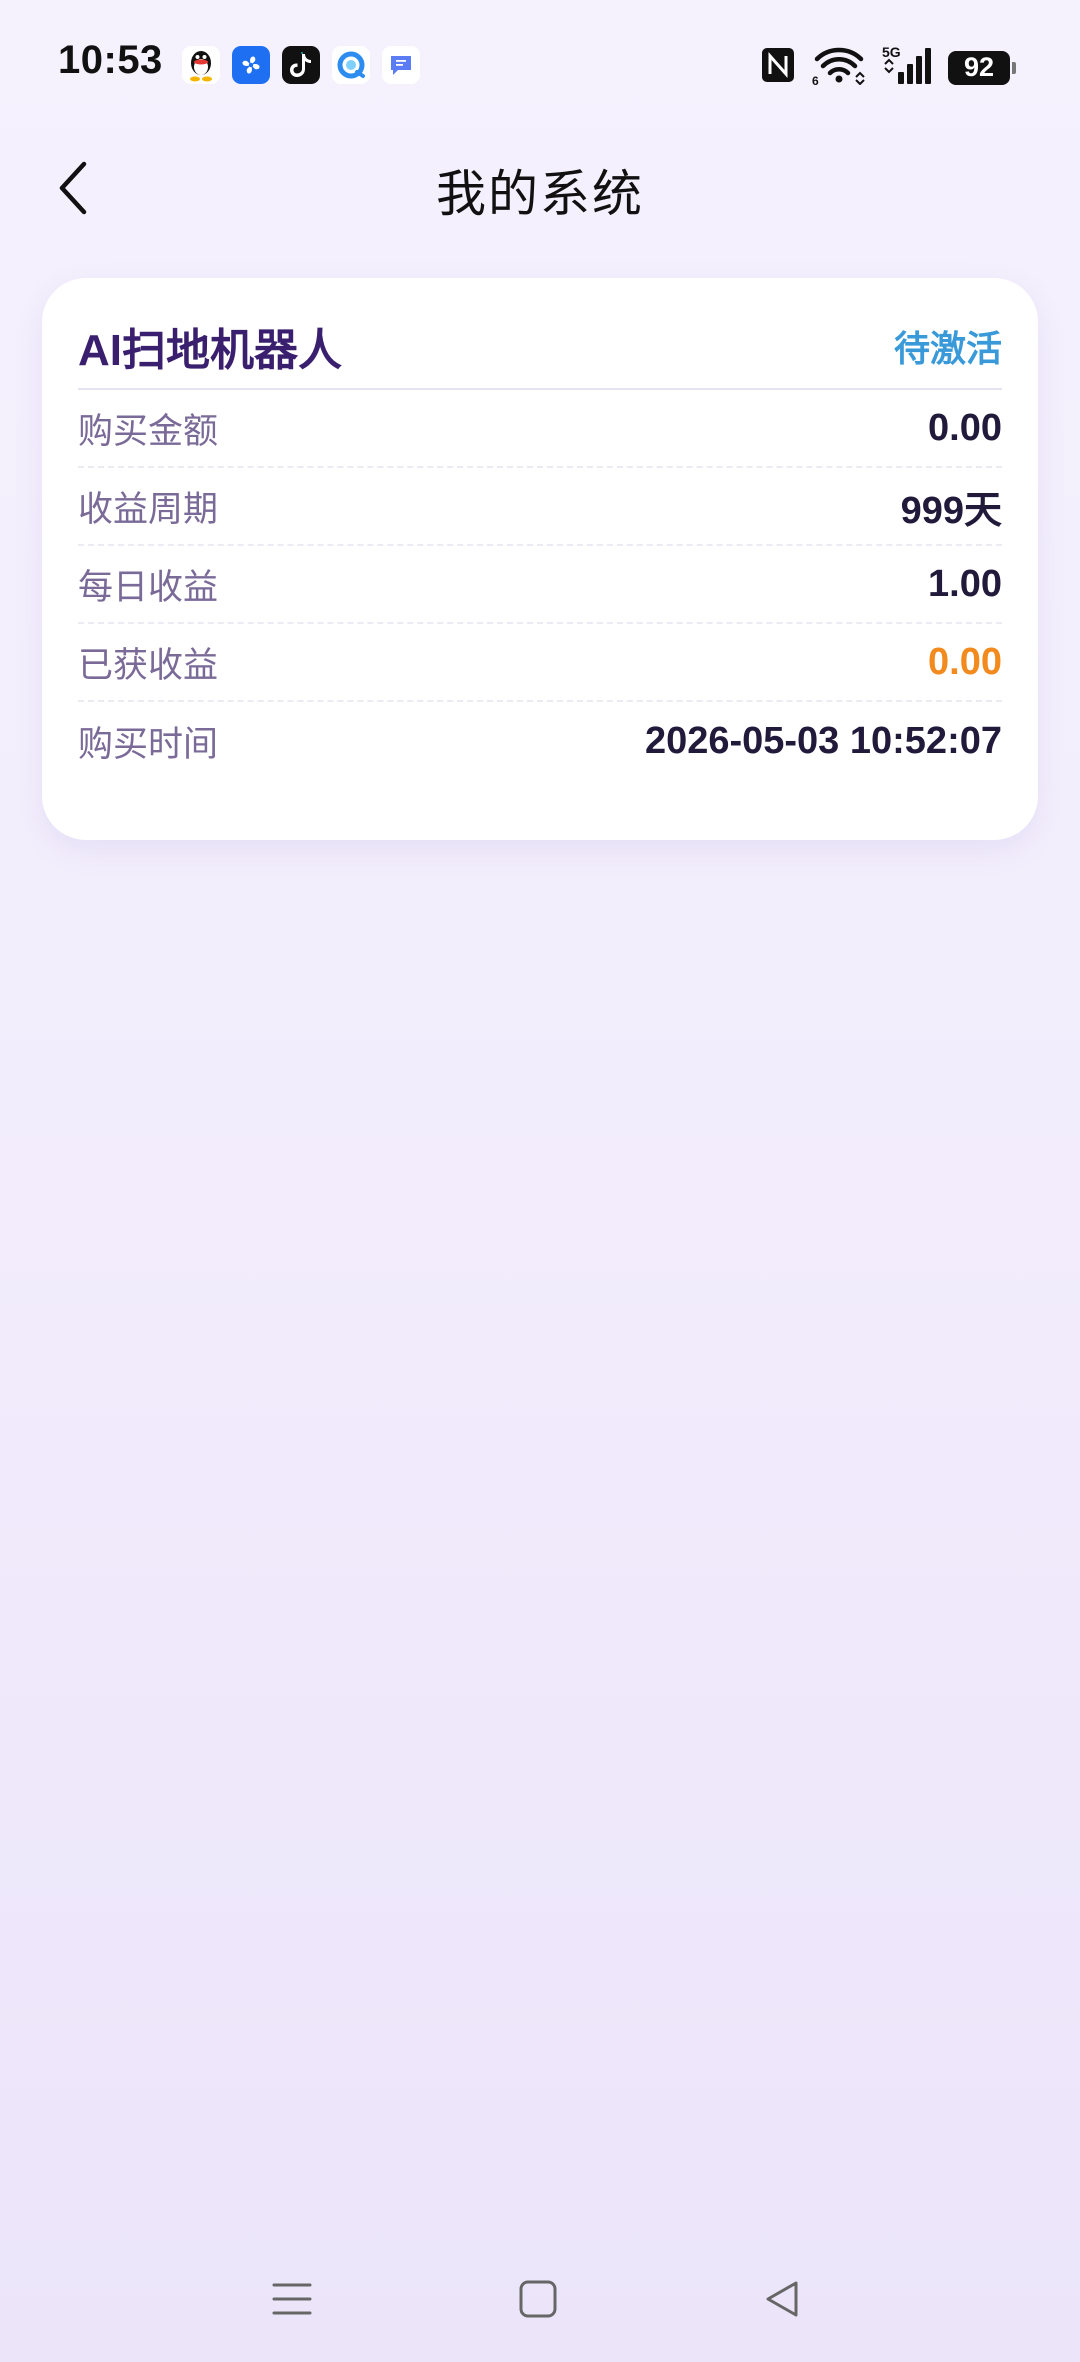  What do you see at coordinates (540, 507) in the screenshot?
I see `row-earning-period: 收益周期 999天` at bounding box center [540, 507].